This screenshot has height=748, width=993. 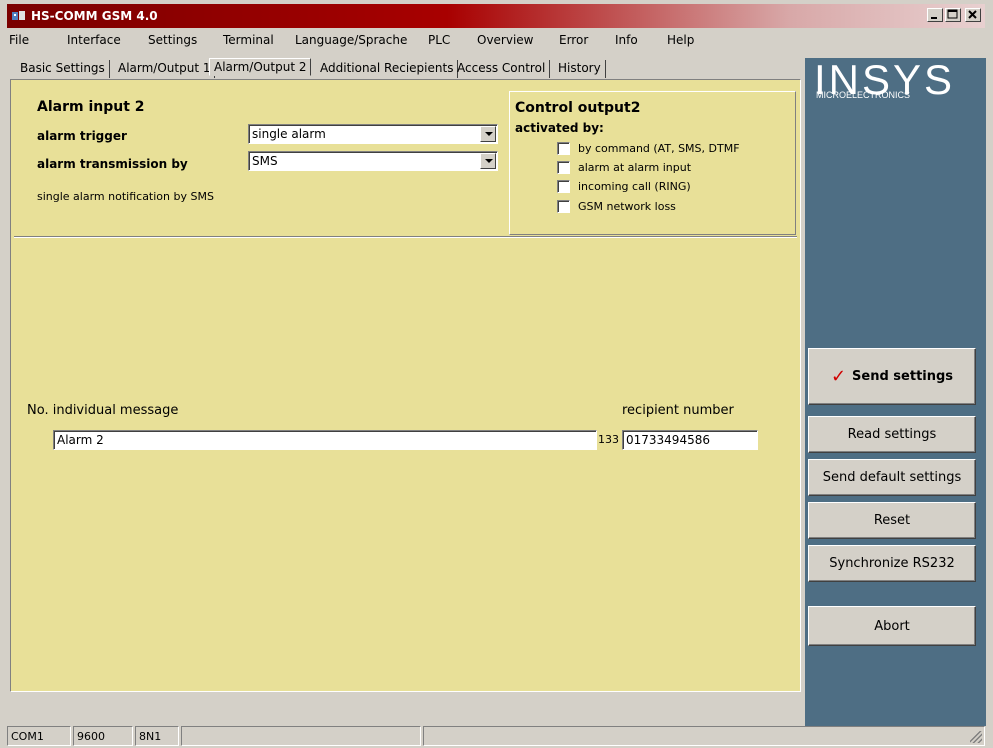 I want to click on menu-file: File, so click(x=19, y=40).